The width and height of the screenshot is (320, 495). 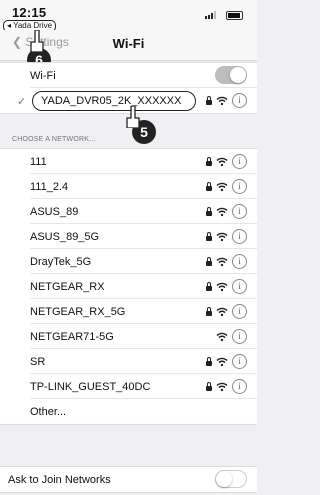 What do you see at coordinates (49, 187) in the screenshot?
I see `network-name: 111_2.4` at bounding box center [49, 187].